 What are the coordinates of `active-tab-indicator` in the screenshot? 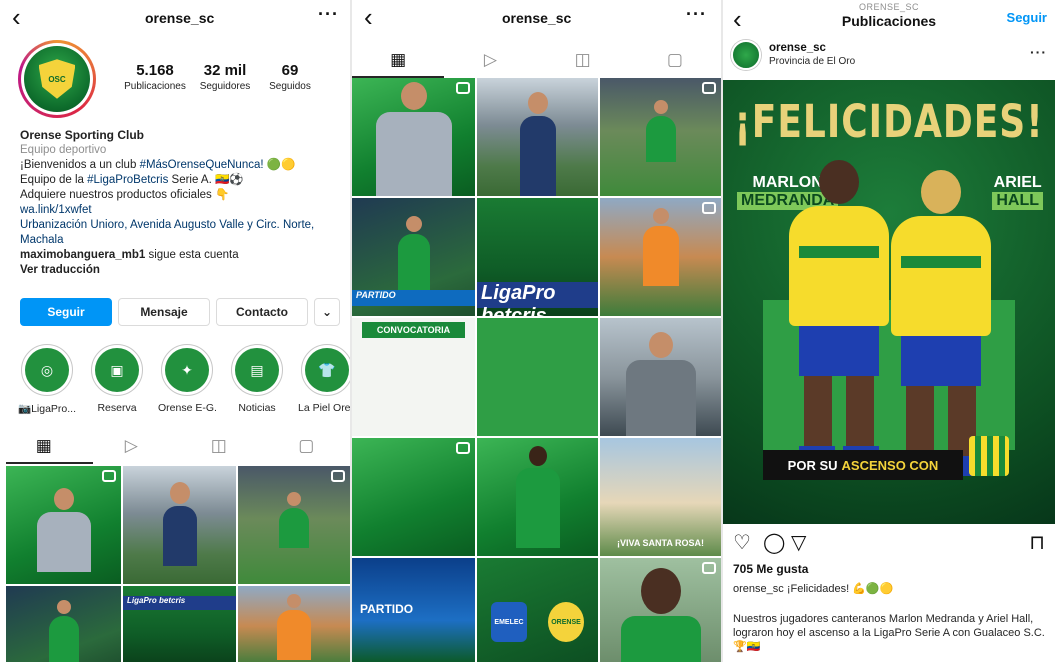 It's located at (49, 463).